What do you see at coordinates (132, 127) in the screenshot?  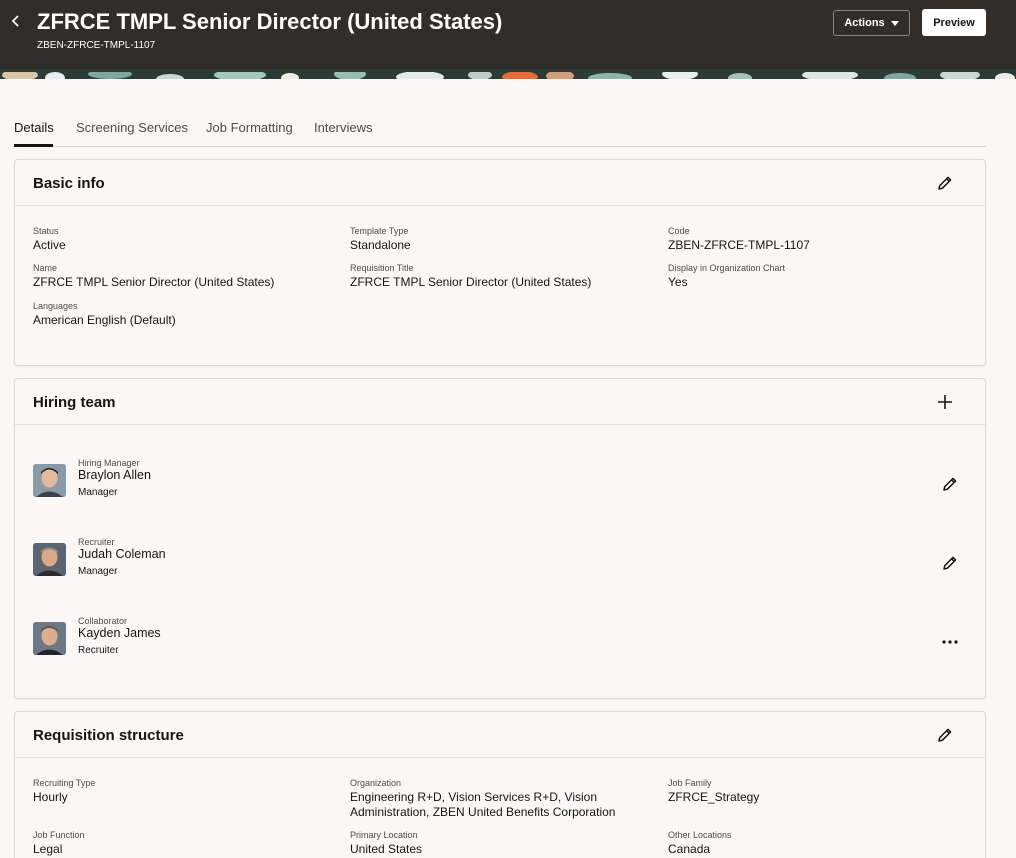 I see `tab-screening-services: Screening Services` at bounding box center [132, 127].